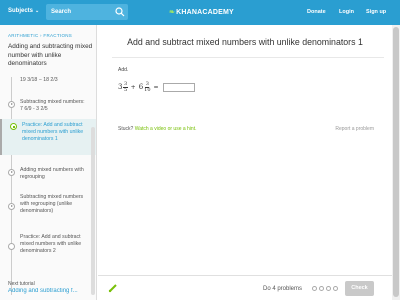  What do you see at coordinates (120, 12) in the screenshot?
I see `search-icon` at bounding box center [120, 12].